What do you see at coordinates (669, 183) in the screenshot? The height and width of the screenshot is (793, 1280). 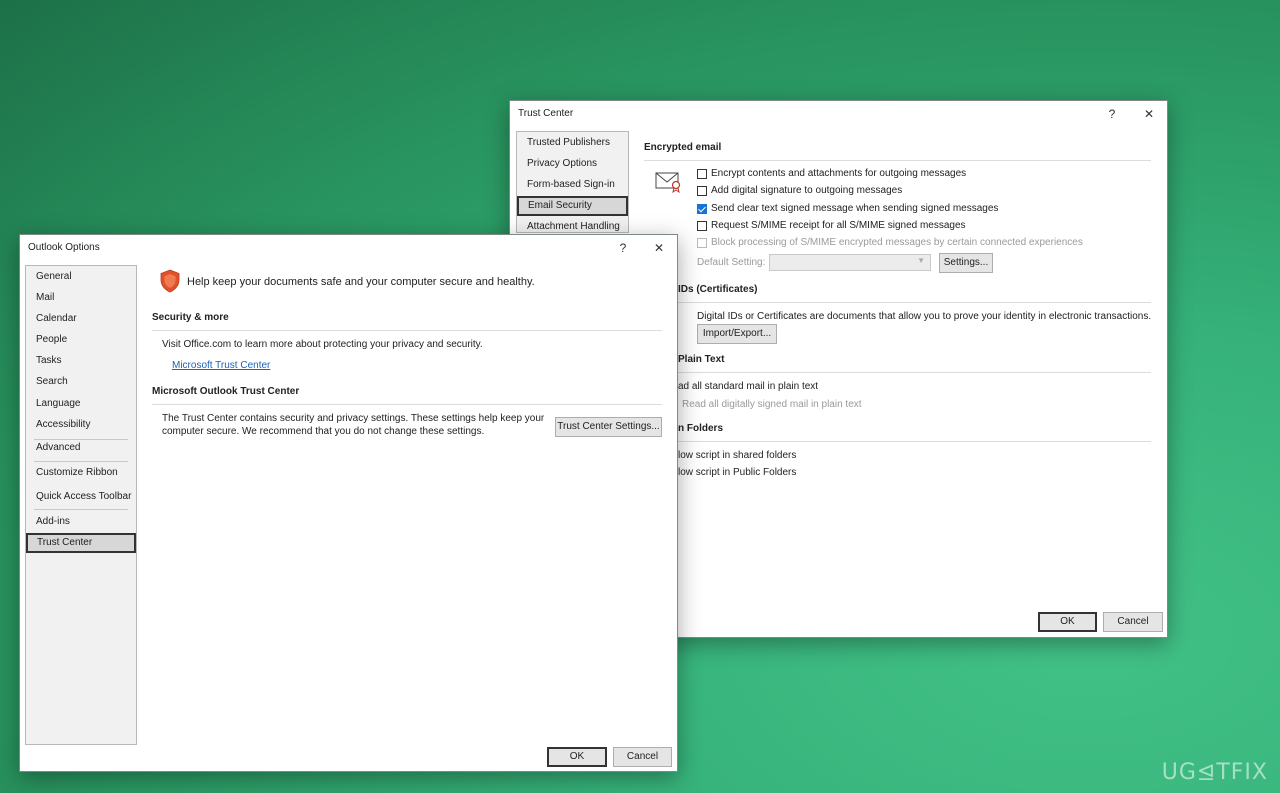 I see `envelope-certificate-icon` at bounding box center [669, 183].